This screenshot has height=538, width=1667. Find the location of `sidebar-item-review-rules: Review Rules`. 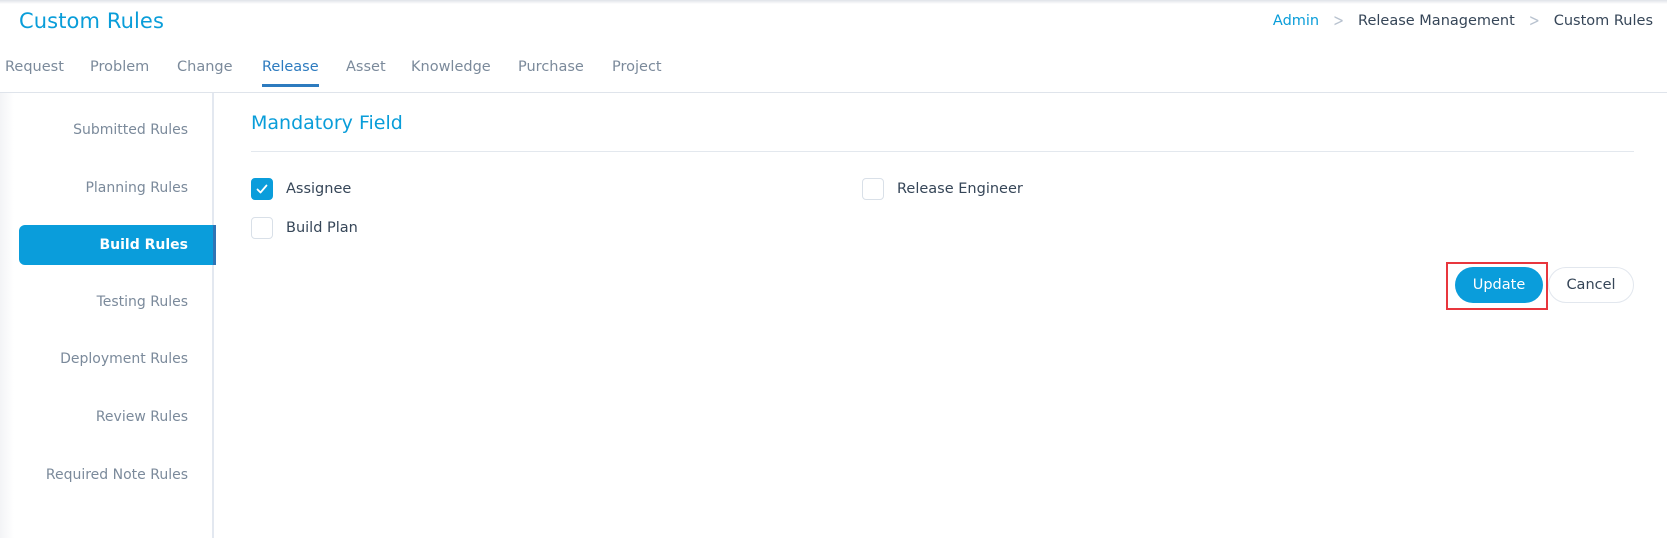

sidebar-item-review-rules: Review Rules is located at coordinates (116, 417).